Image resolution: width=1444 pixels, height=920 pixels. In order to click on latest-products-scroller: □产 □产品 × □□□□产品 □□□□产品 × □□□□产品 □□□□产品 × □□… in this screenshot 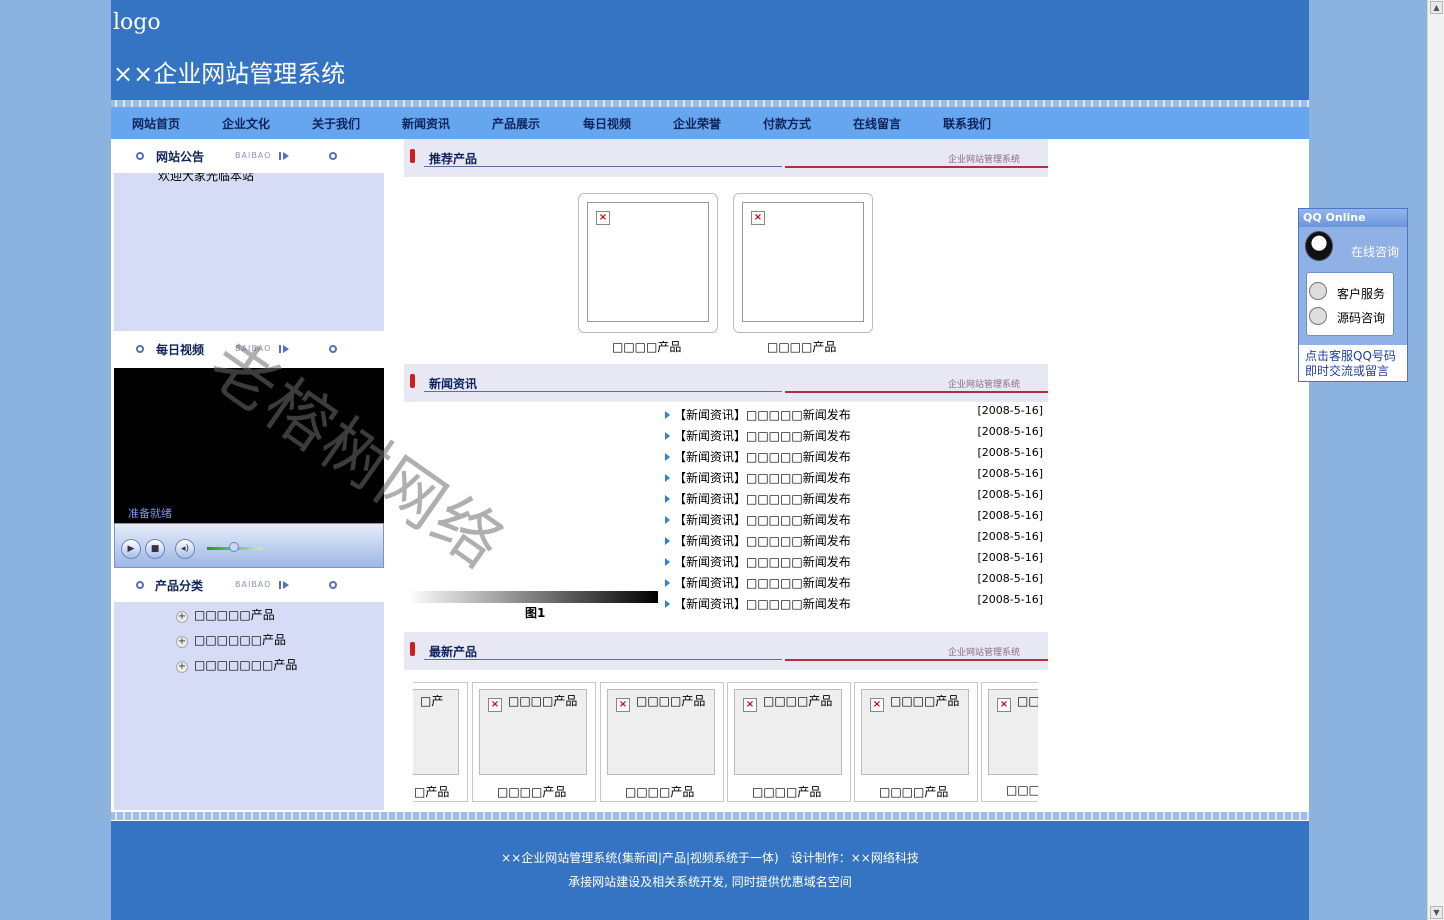, I will do `click(725, 742)`.